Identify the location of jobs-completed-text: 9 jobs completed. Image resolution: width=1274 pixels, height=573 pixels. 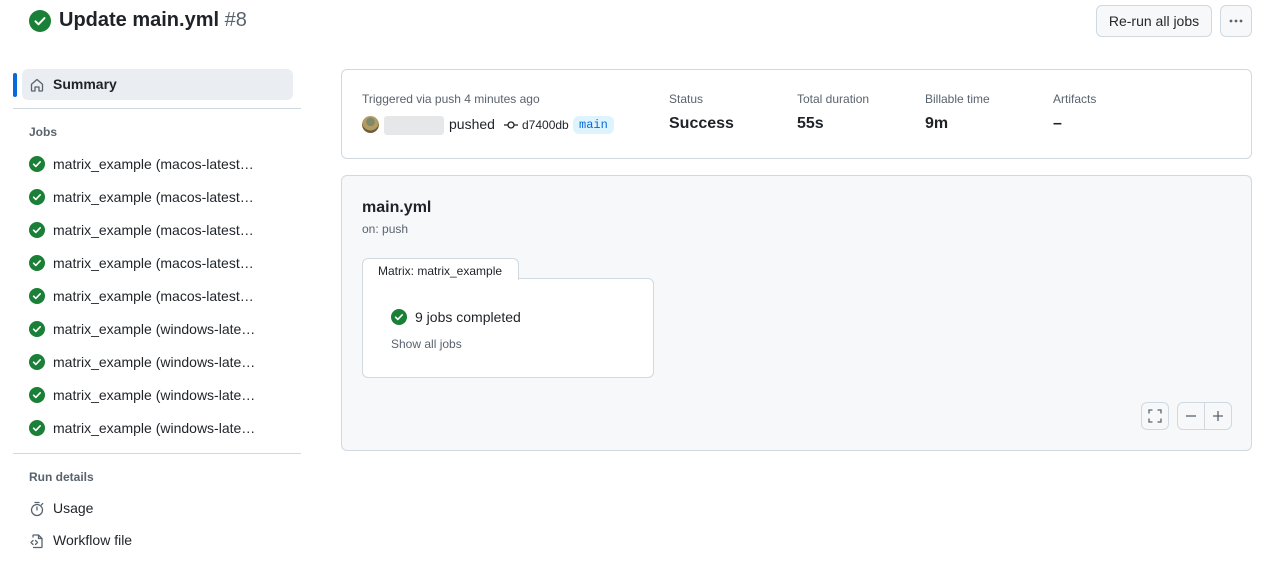
(468, 317).